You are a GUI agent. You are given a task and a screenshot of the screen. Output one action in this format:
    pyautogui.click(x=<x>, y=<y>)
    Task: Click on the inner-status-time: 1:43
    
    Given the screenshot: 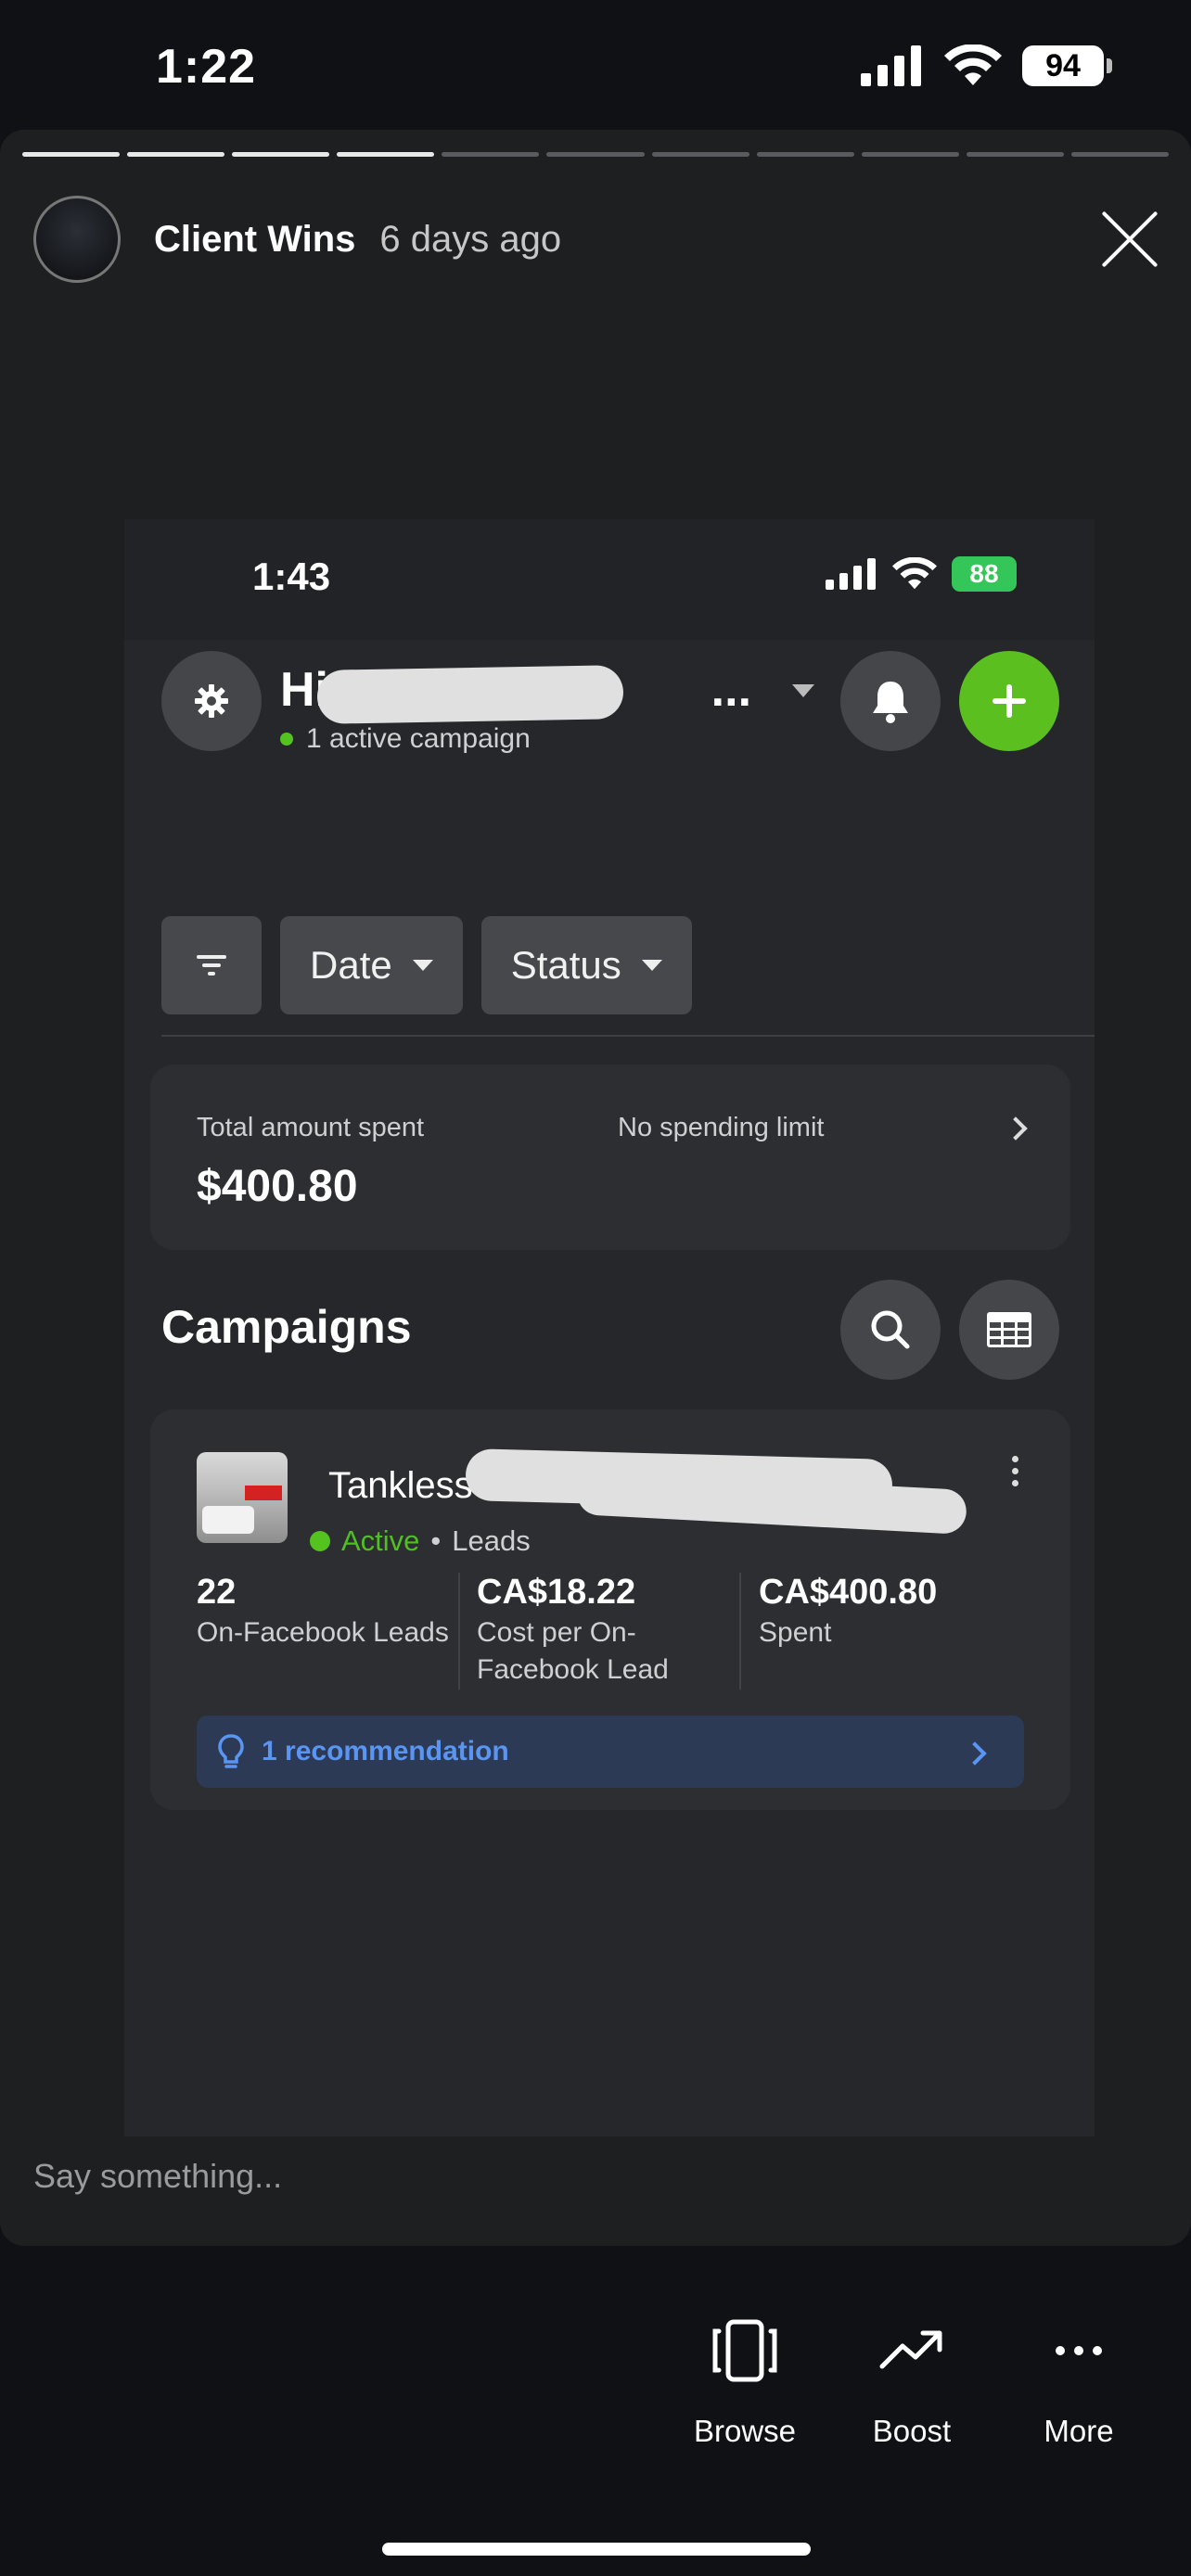 What is the action you would take?
    pyautogui.click(x=291, y=576)
    